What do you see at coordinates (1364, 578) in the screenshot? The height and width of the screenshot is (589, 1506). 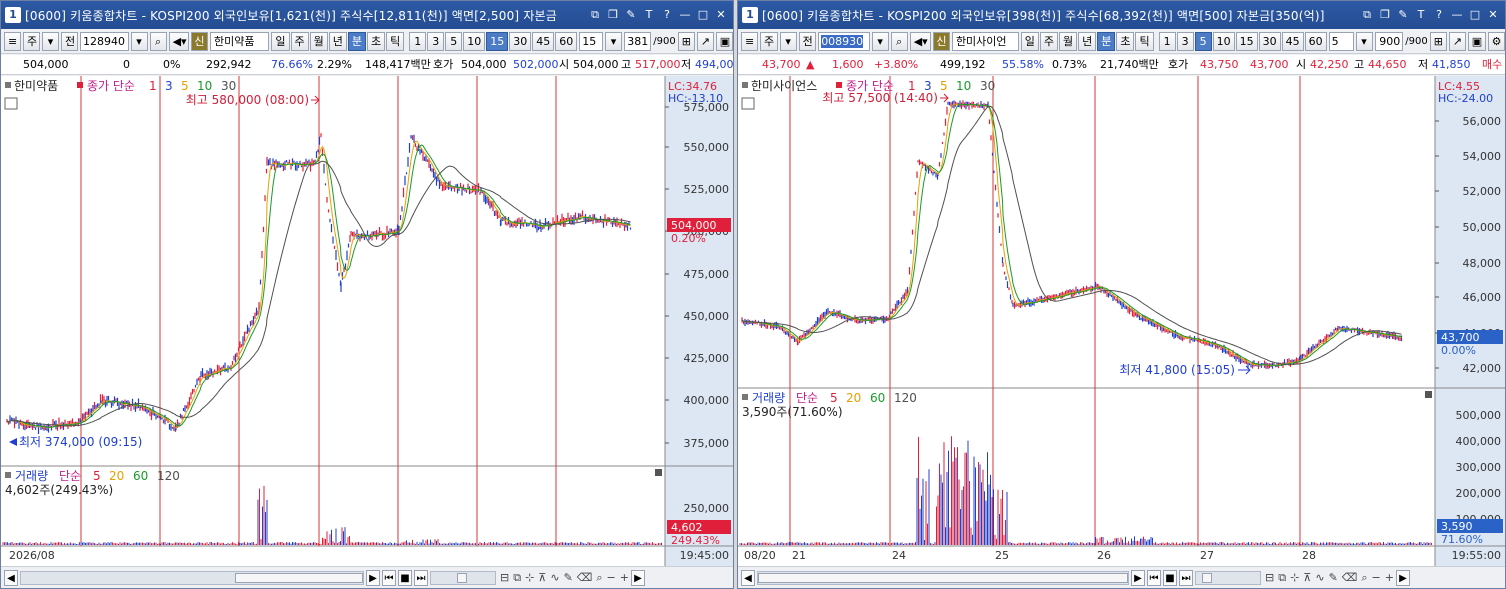 I see `zoom-icon: ⌕` at bounding box center [1364, 578].